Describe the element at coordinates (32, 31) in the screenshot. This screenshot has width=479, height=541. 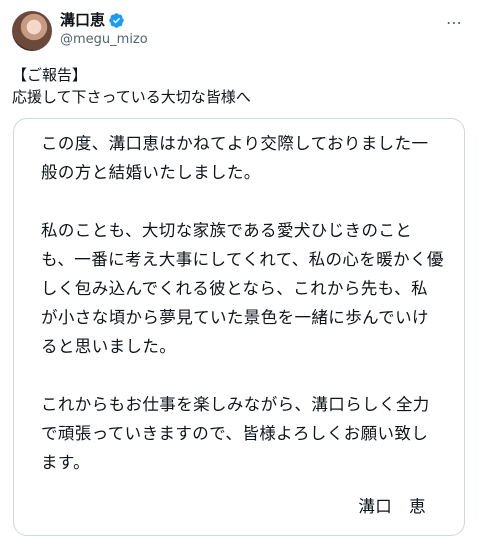
I see `avatar` at that location.